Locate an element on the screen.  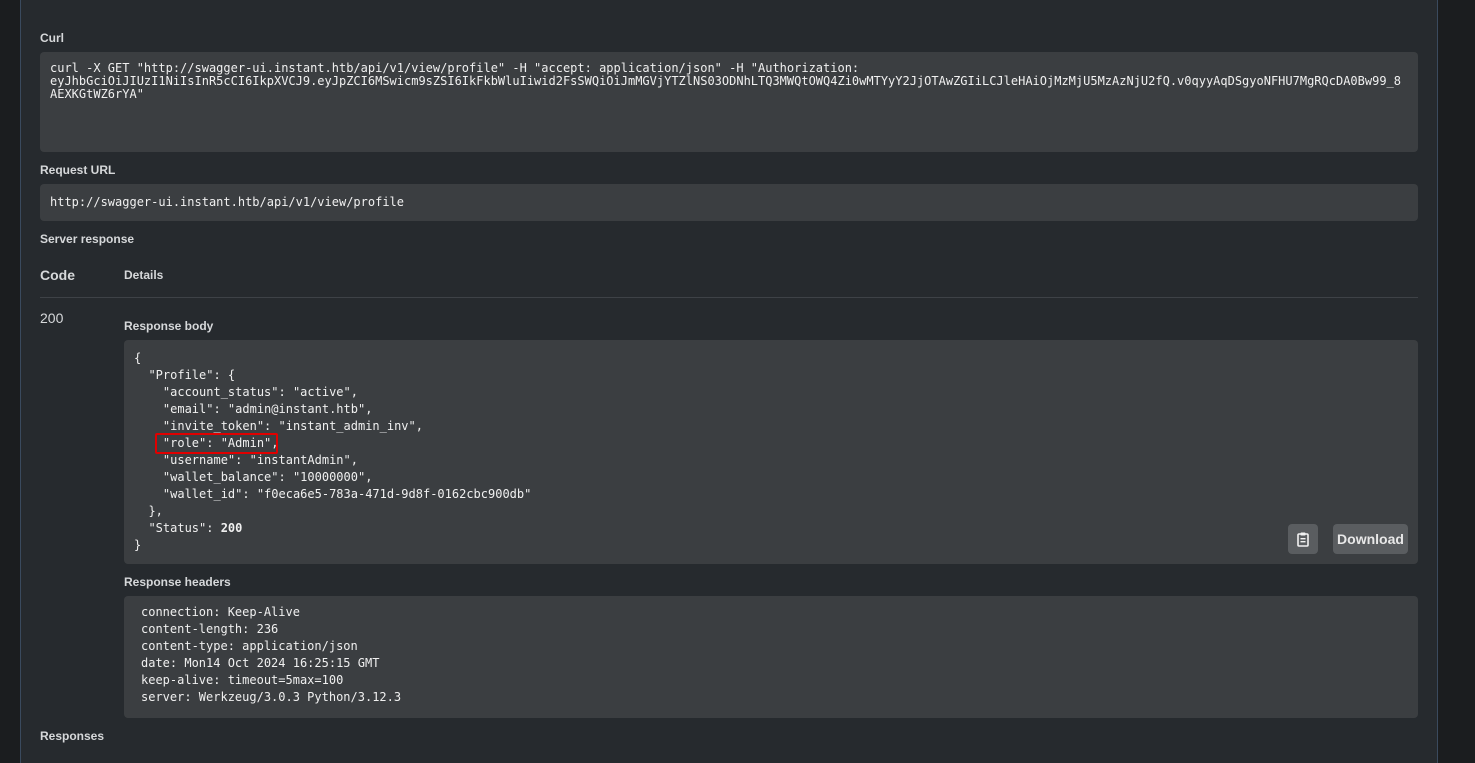
table-divider is located at coordinates (729, 297).